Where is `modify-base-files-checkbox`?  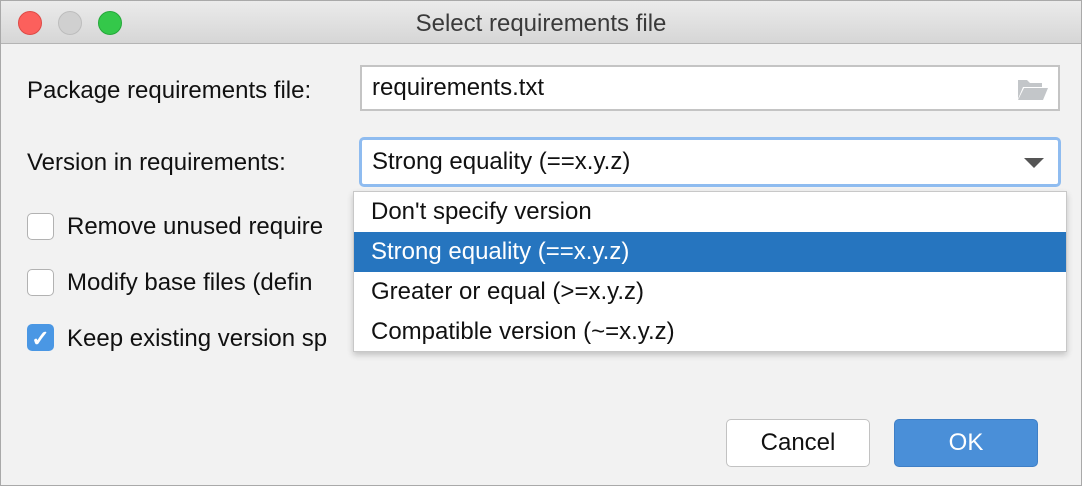
modify-base-files-checkbox is located at coordinates (40, 282).